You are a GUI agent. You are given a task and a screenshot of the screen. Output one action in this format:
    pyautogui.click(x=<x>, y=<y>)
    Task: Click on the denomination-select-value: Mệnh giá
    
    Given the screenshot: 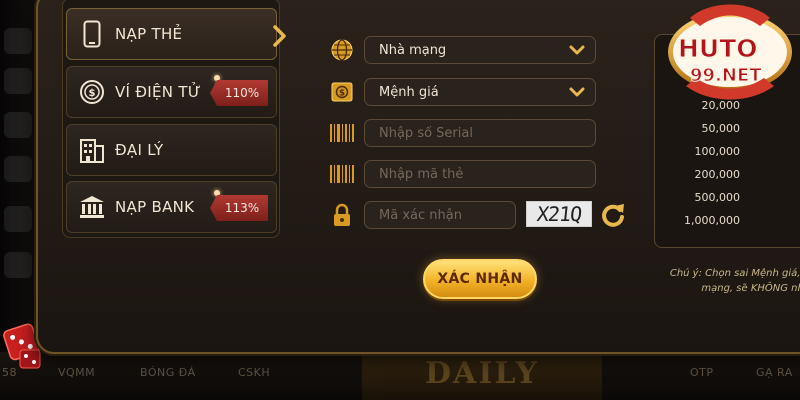 What is the action you would take?
    pyautogui.click(x=409, y=92)
    